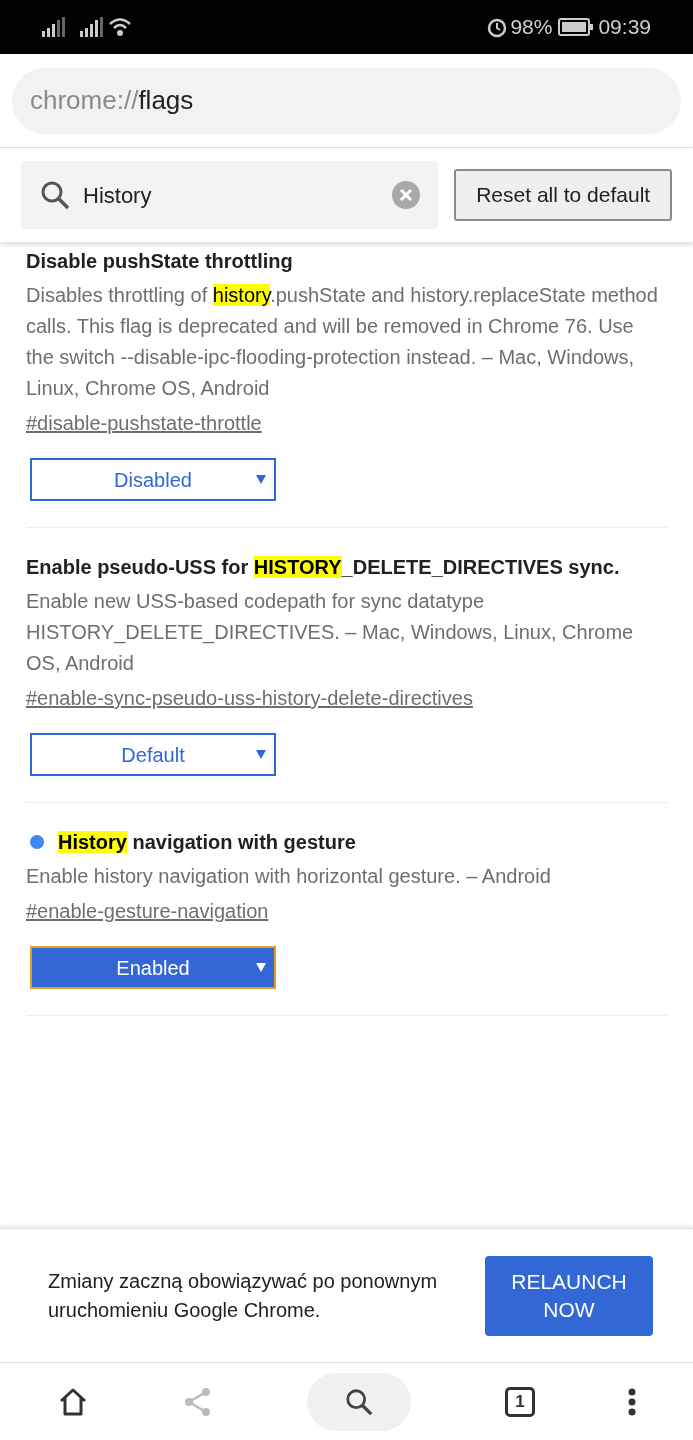 This screenshot has width=693, height=1440. What do you see at coordinates (289, 876) in the screenshot?
I see `flag-description: Enable history navigation with horizontal gesture. – Android` at bounding box center [289, 876].